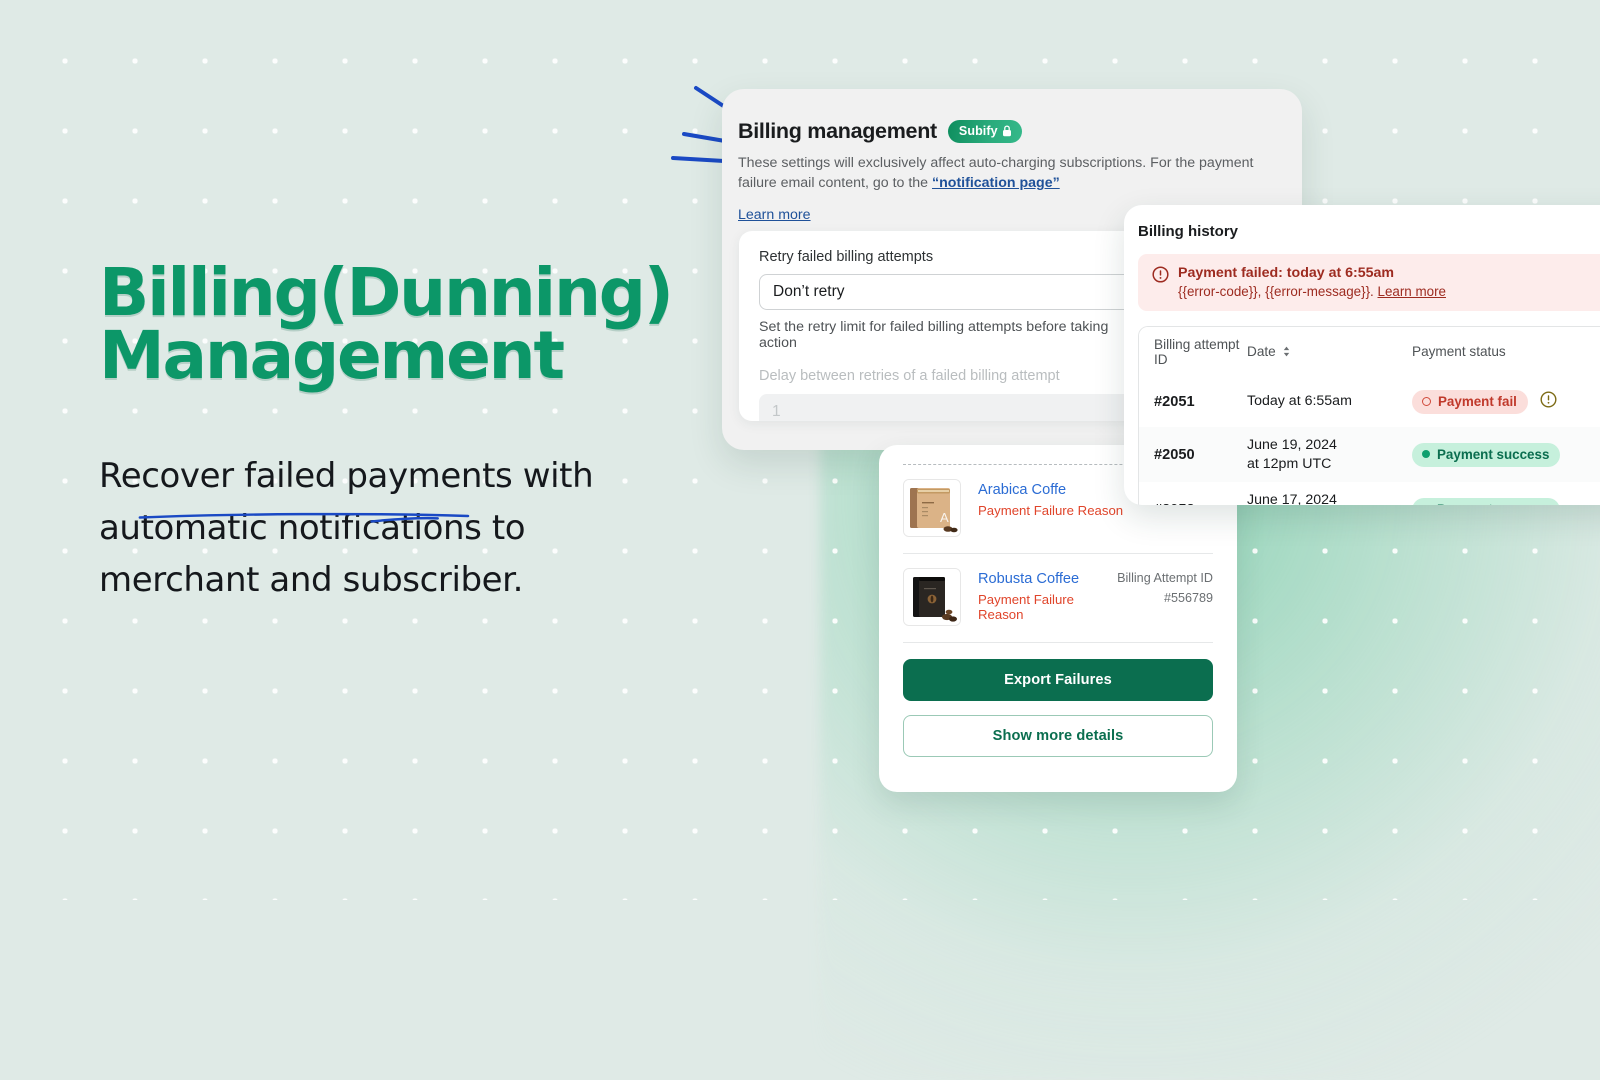 The image size is (1600, 1080). I want to click on retry-attempts-label: Retry failed billing attempts, so click(846, 257).